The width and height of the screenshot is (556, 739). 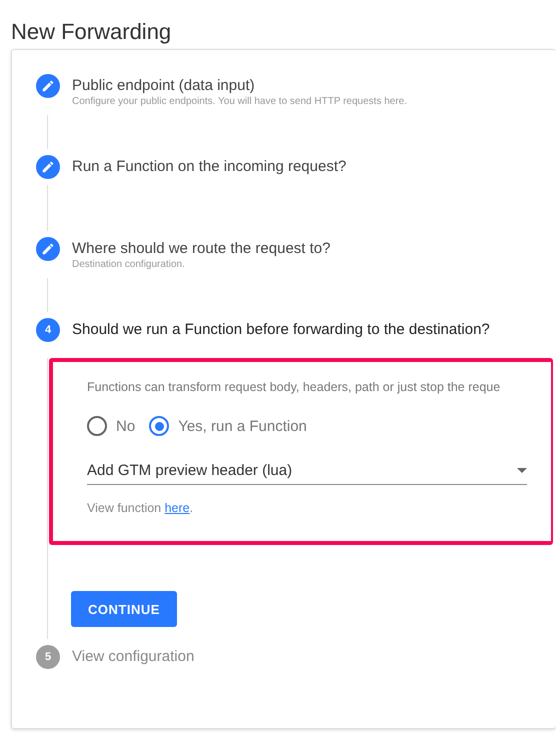 I want to click on continue-button: CONTINUE, so click(x=124, y=609).